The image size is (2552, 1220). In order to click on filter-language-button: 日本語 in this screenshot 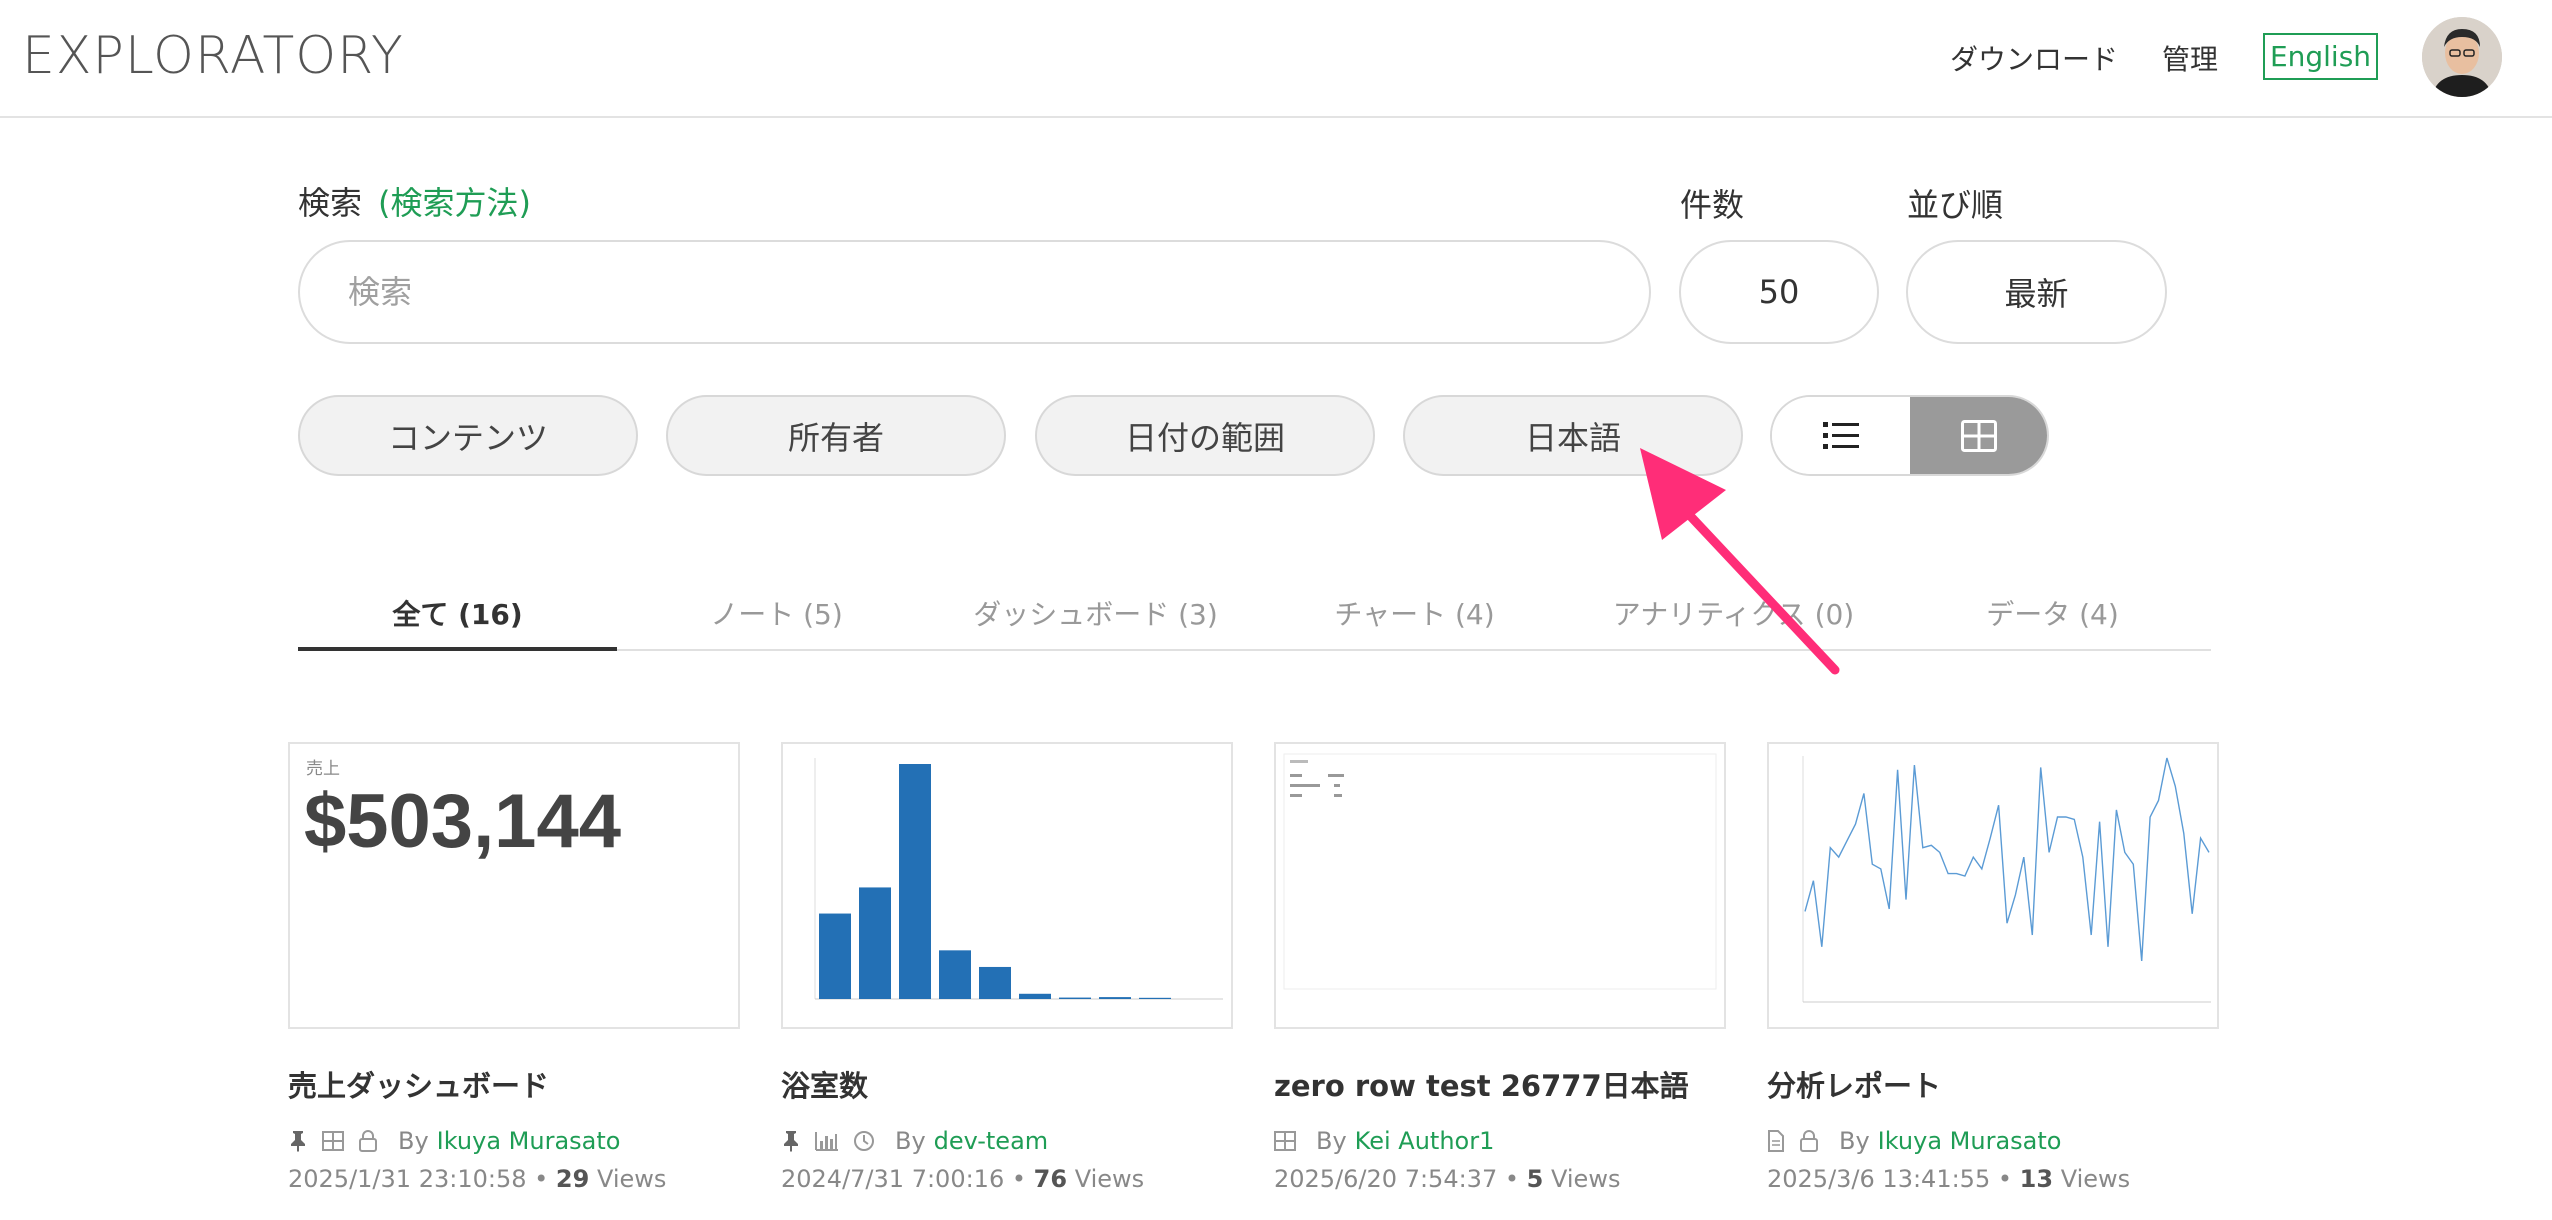, I will do `click(1573, 435)`.